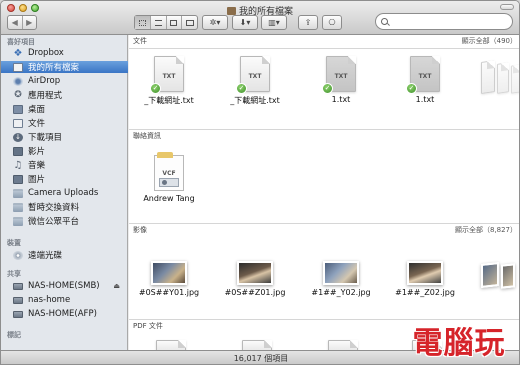 This screenshot has height=365, width=520. What do you see at coordinates (489, 41) in the screenshot?
I see `show-all-link: 顯示全部（490）` at bounding box center [489, 41].